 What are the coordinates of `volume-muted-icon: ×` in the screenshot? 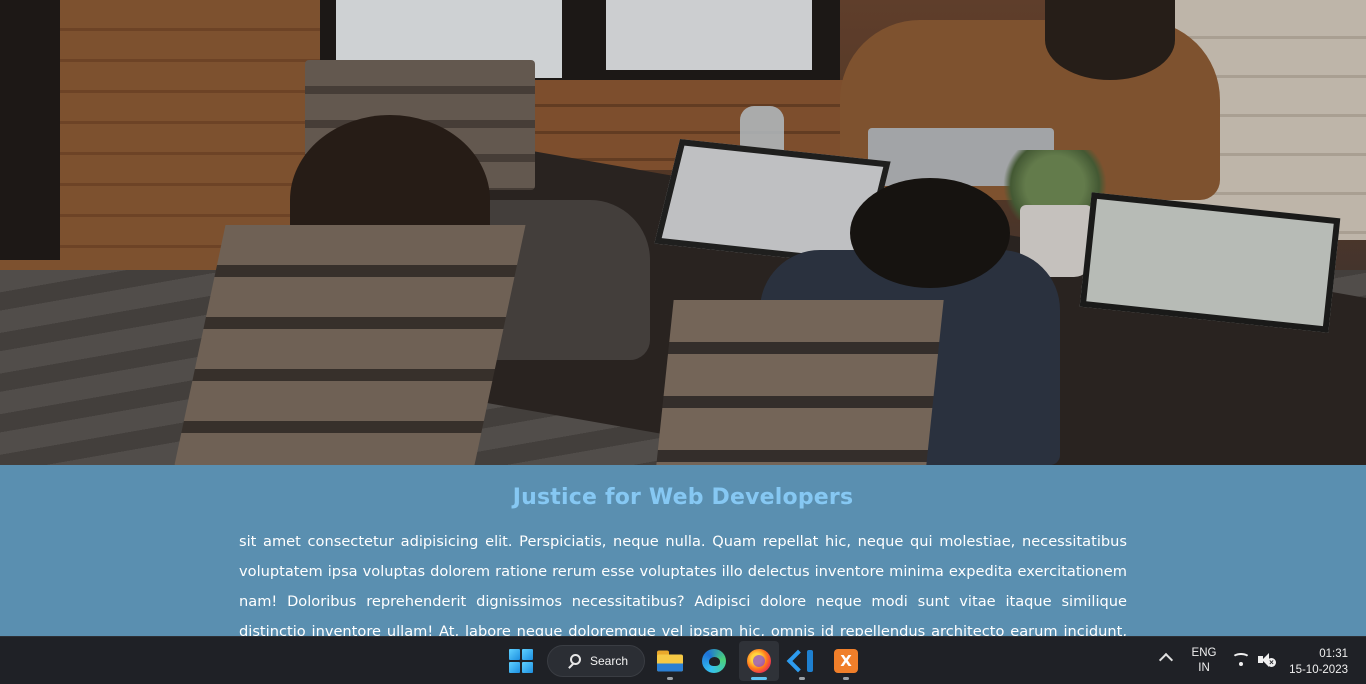 It's located at (1267, 660).